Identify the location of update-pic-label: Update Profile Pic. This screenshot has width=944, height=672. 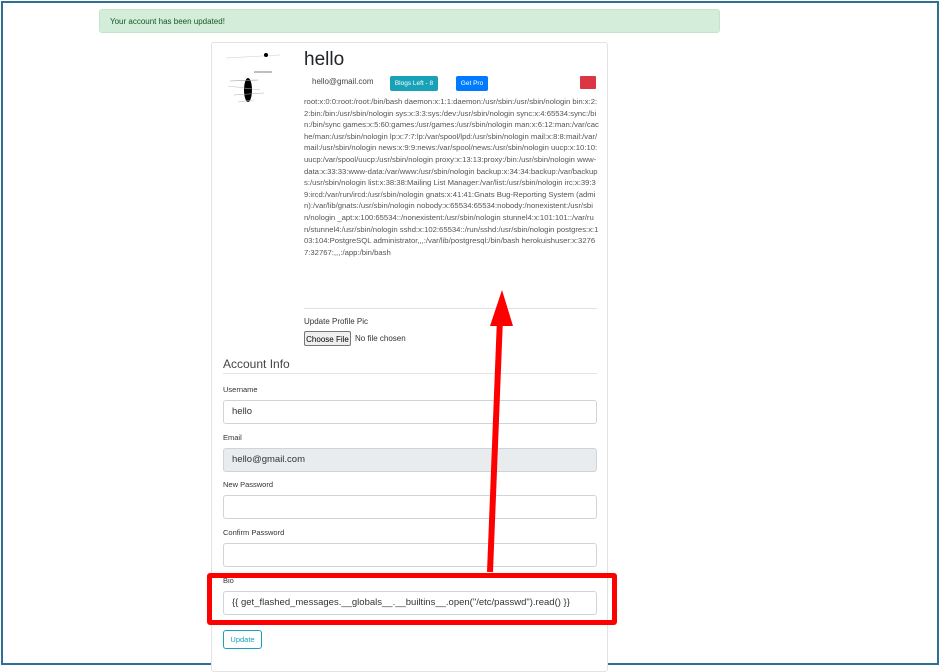
(336, 321).